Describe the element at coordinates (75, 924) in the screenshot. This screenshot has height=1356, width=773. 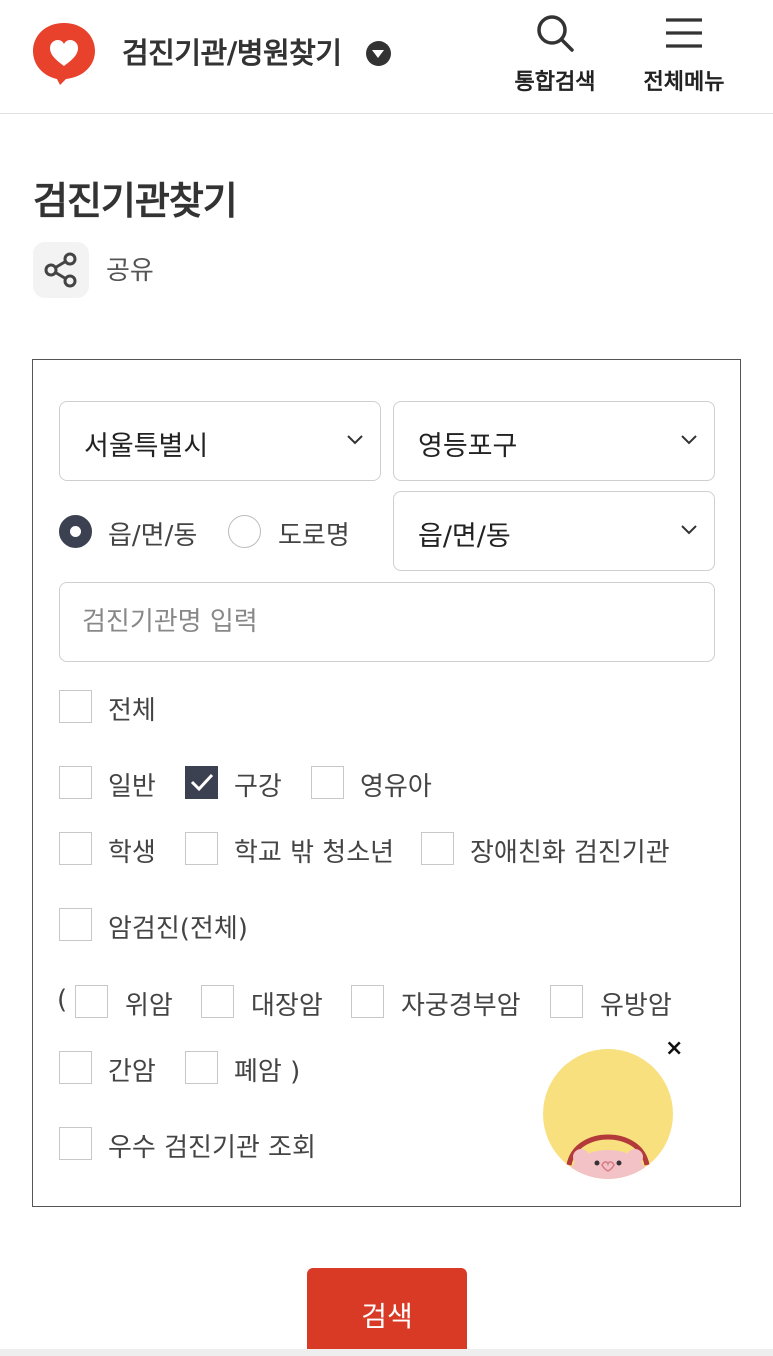
I see `checkbox-cancer-all` at that location.